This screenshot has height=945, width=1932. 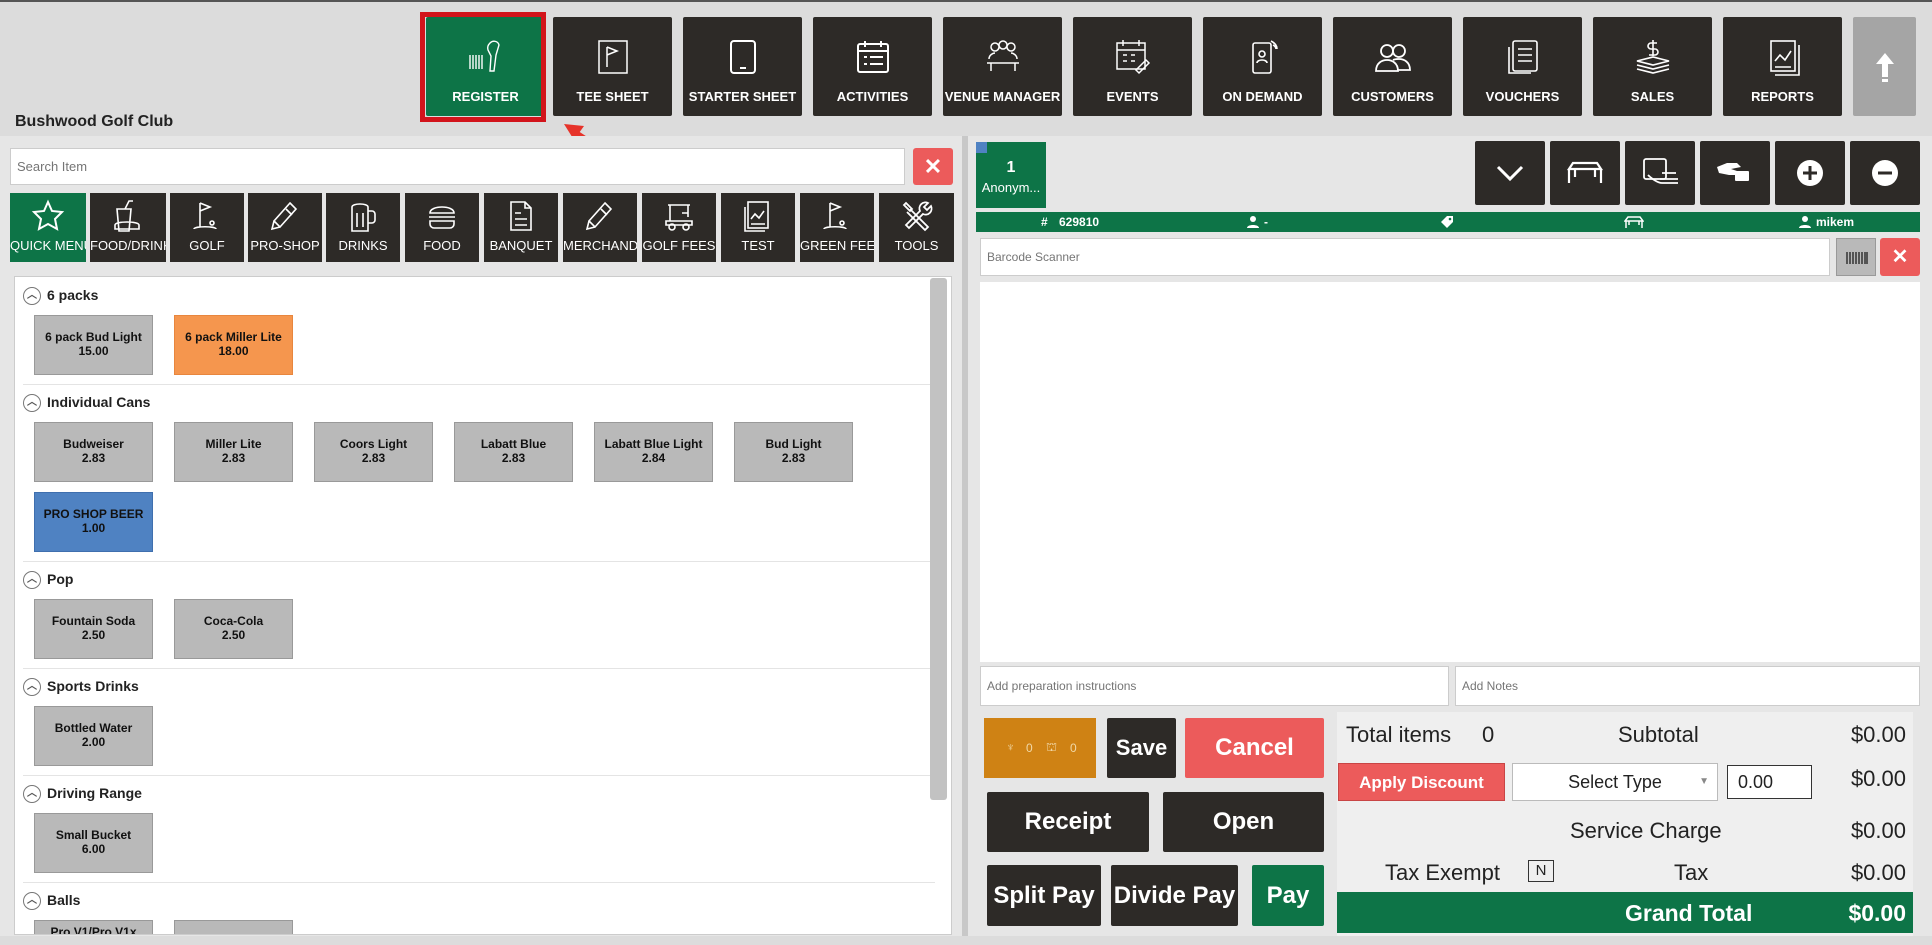 I want to click on upload-button, so click(x=1884, y=66).